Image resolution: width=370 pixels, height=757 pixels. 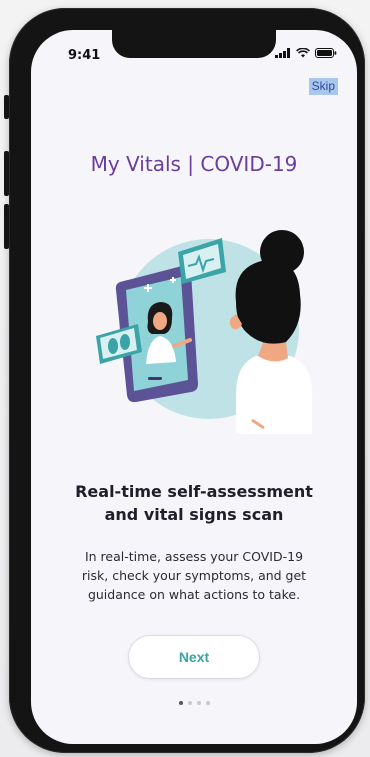 I want to click on description-line: guidance on what actions to take., so click(x=194, y=594).